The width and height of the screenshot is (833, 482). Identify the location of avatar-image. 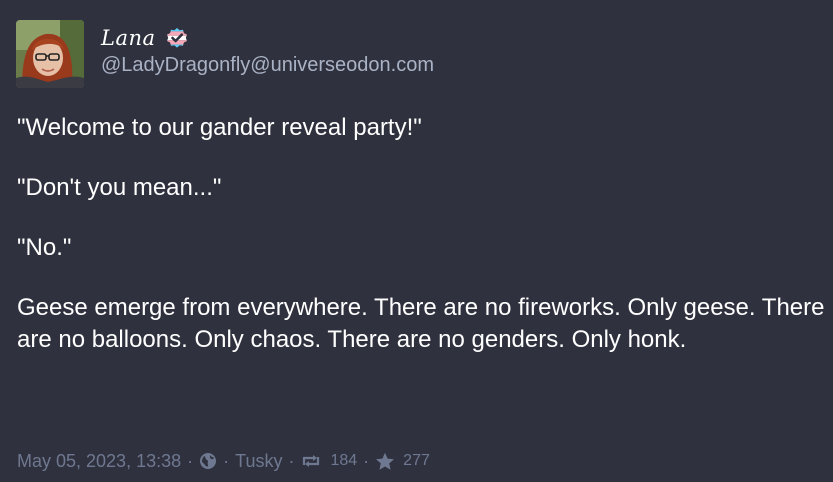
(50, 54).